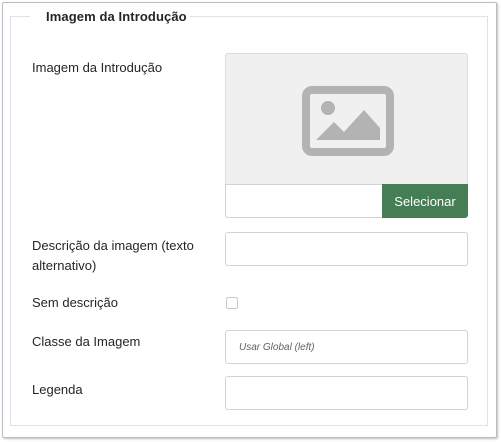 The width and height of the screenshot is (501, 442). What do you see at coordinates (338, 16) in the screenshot?
I see `fieldset-border-right-segment` at bounding box center [338, 16].